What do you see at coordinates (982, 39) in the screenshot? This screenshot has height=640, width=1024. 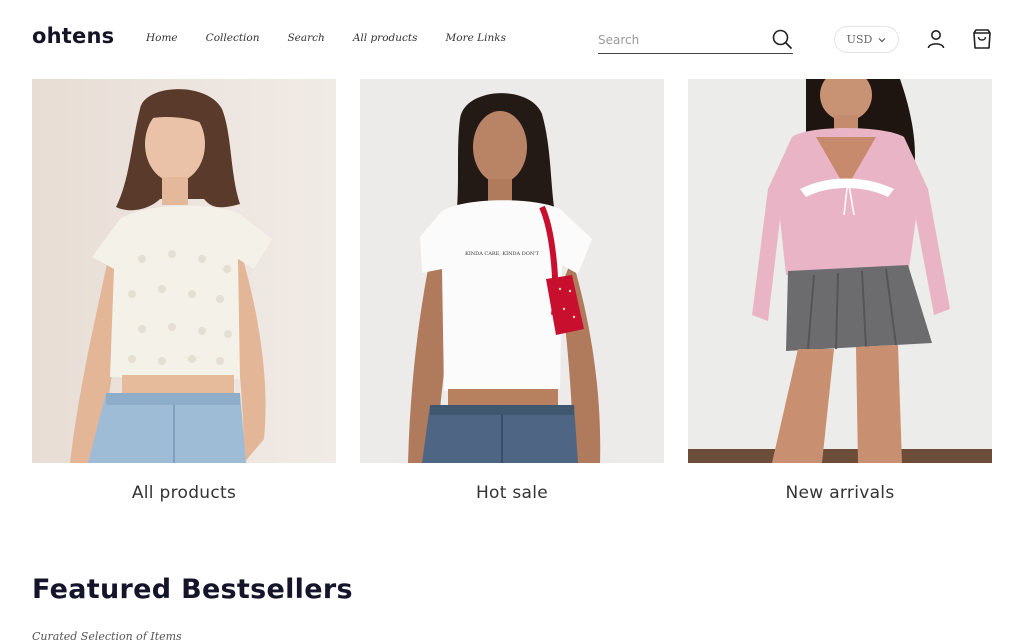 I see `cart-icon` at bounding box center [982, 39].